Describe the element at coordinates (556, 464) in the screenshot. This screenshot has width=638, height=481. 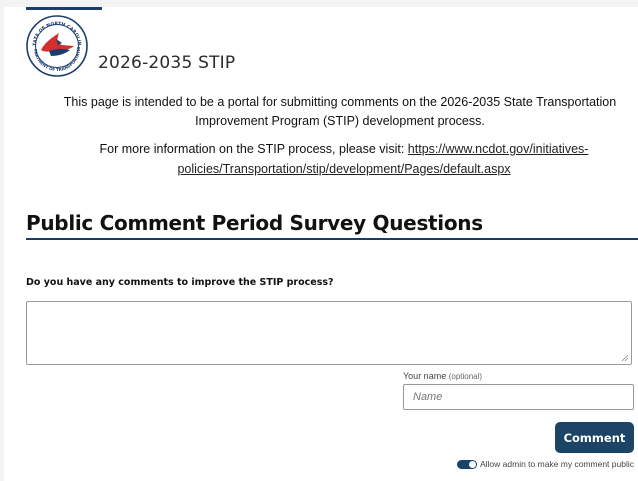
I see `toggle-label: Allow admin to make my comment public` at that location.